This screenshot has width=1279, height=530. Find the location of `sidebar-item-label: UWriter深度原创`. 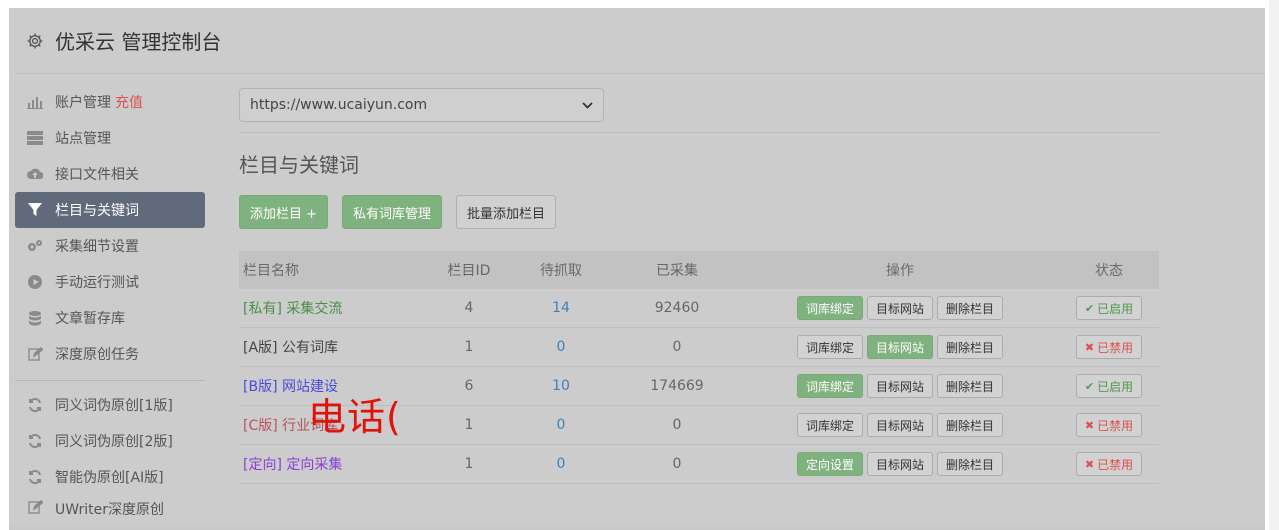

sidebar-item-label: UWriter深度原创 is located at coordinates (109, 510).